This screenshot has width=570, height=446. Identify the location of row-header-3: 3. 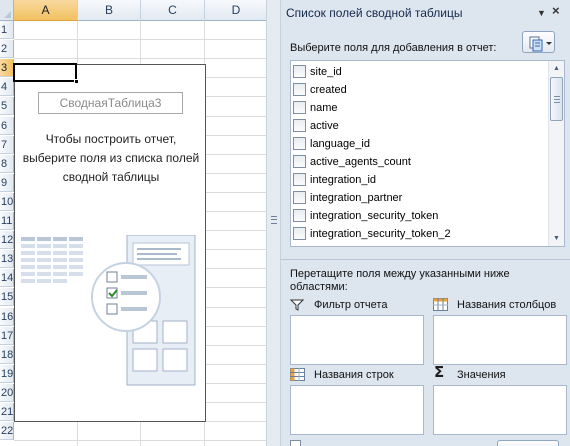
(7, 68).